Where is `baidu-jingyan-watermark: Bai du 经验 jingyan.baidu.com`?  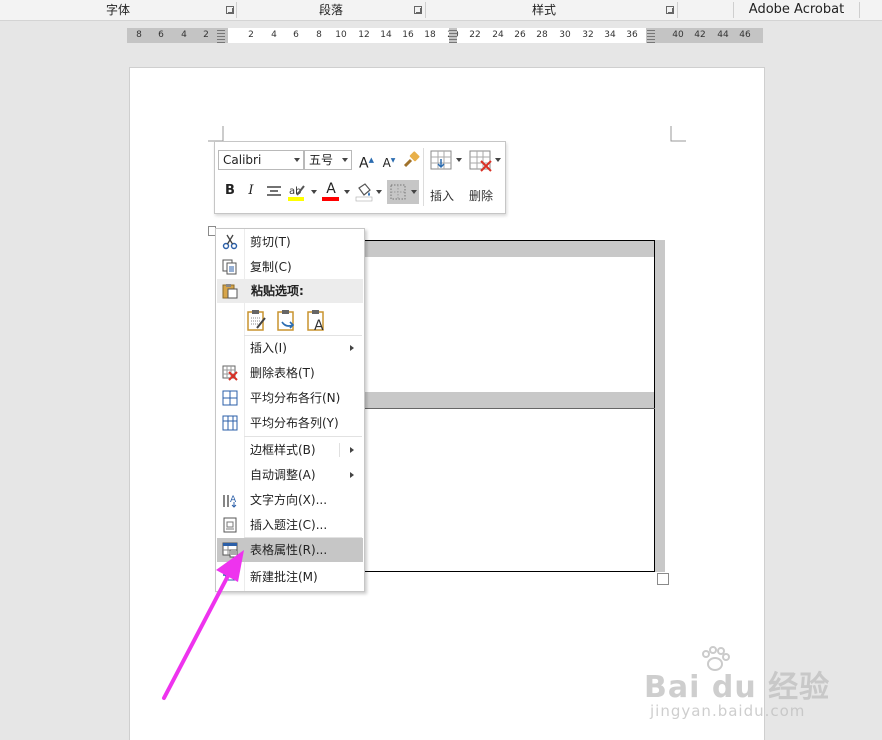
baidu-jingyan-watermark: Bai du 经验 jingyan.baidu.com is located at coordinates (739, 686).